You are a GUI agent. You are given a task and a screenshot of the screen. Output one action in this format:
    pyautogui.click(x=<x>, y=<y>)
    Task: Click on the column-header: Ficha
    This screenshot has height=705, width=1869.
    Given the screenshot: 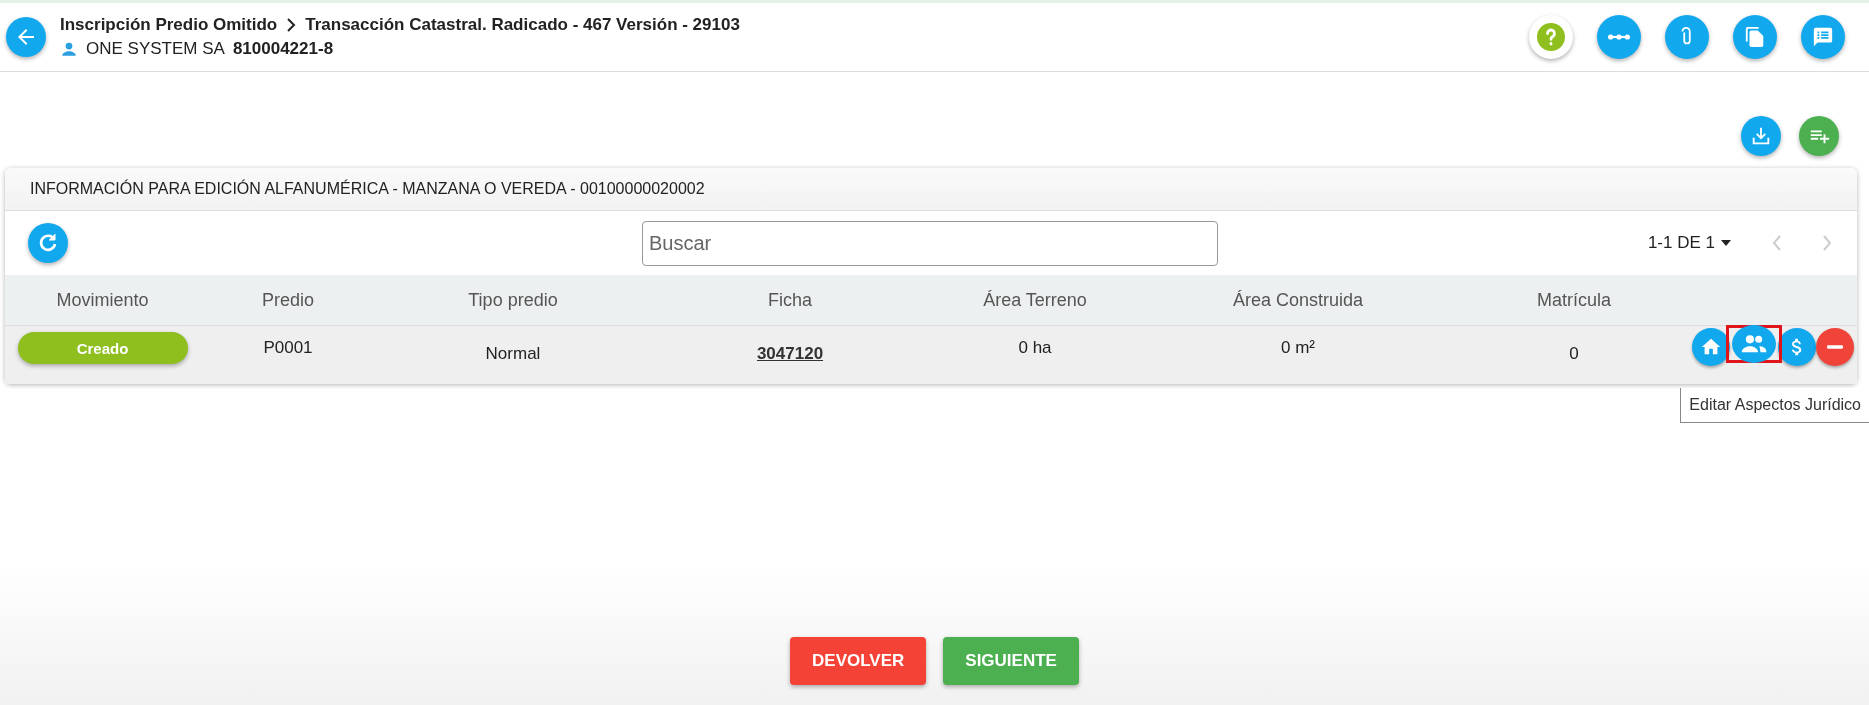 What is the action you would take?
    pyautogui.click(x=790, y=300)
    